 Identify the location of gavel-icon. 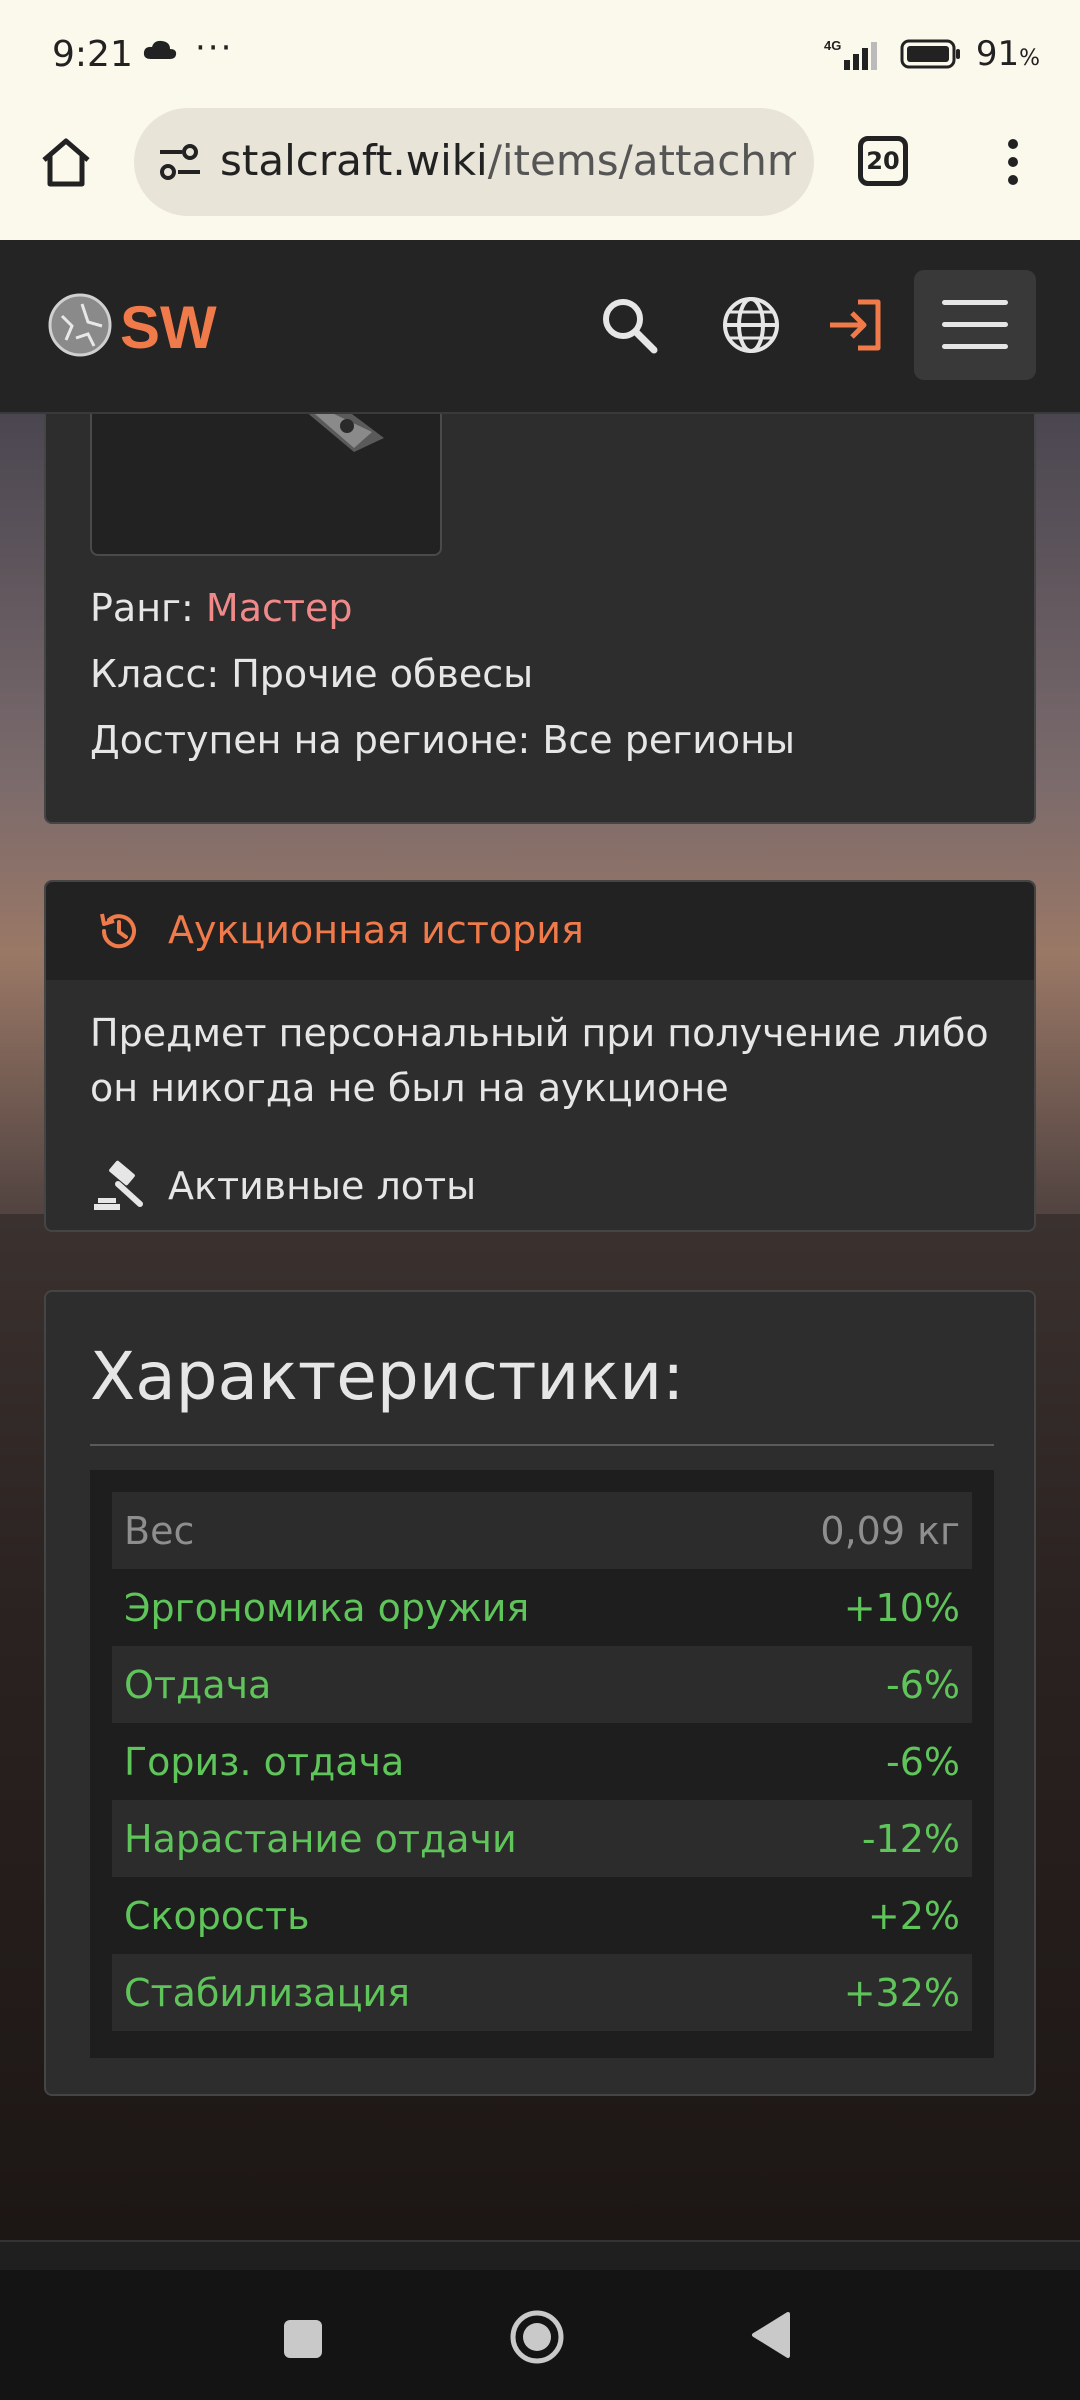
(118, 1185).